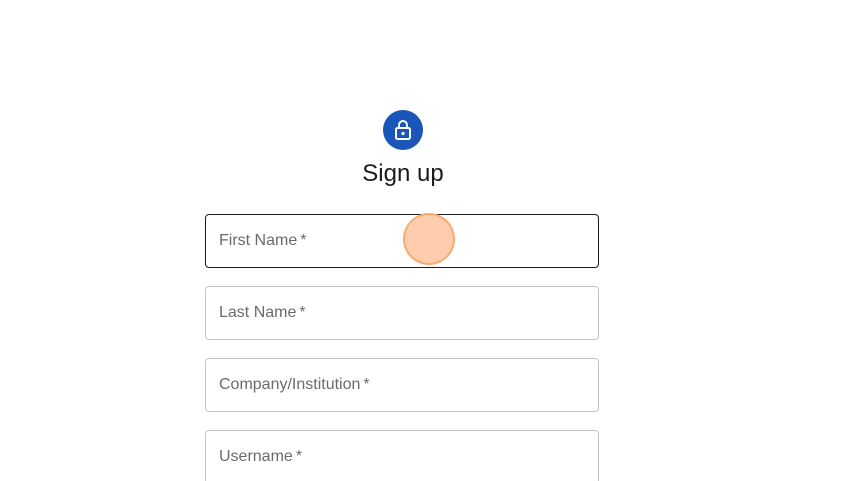 This screenshot has height=481, width=860. What do you see at coordinates (262, 312) in the screenshot?
I see `last-name-label: Last Name *` at bounding box center [262, 312].